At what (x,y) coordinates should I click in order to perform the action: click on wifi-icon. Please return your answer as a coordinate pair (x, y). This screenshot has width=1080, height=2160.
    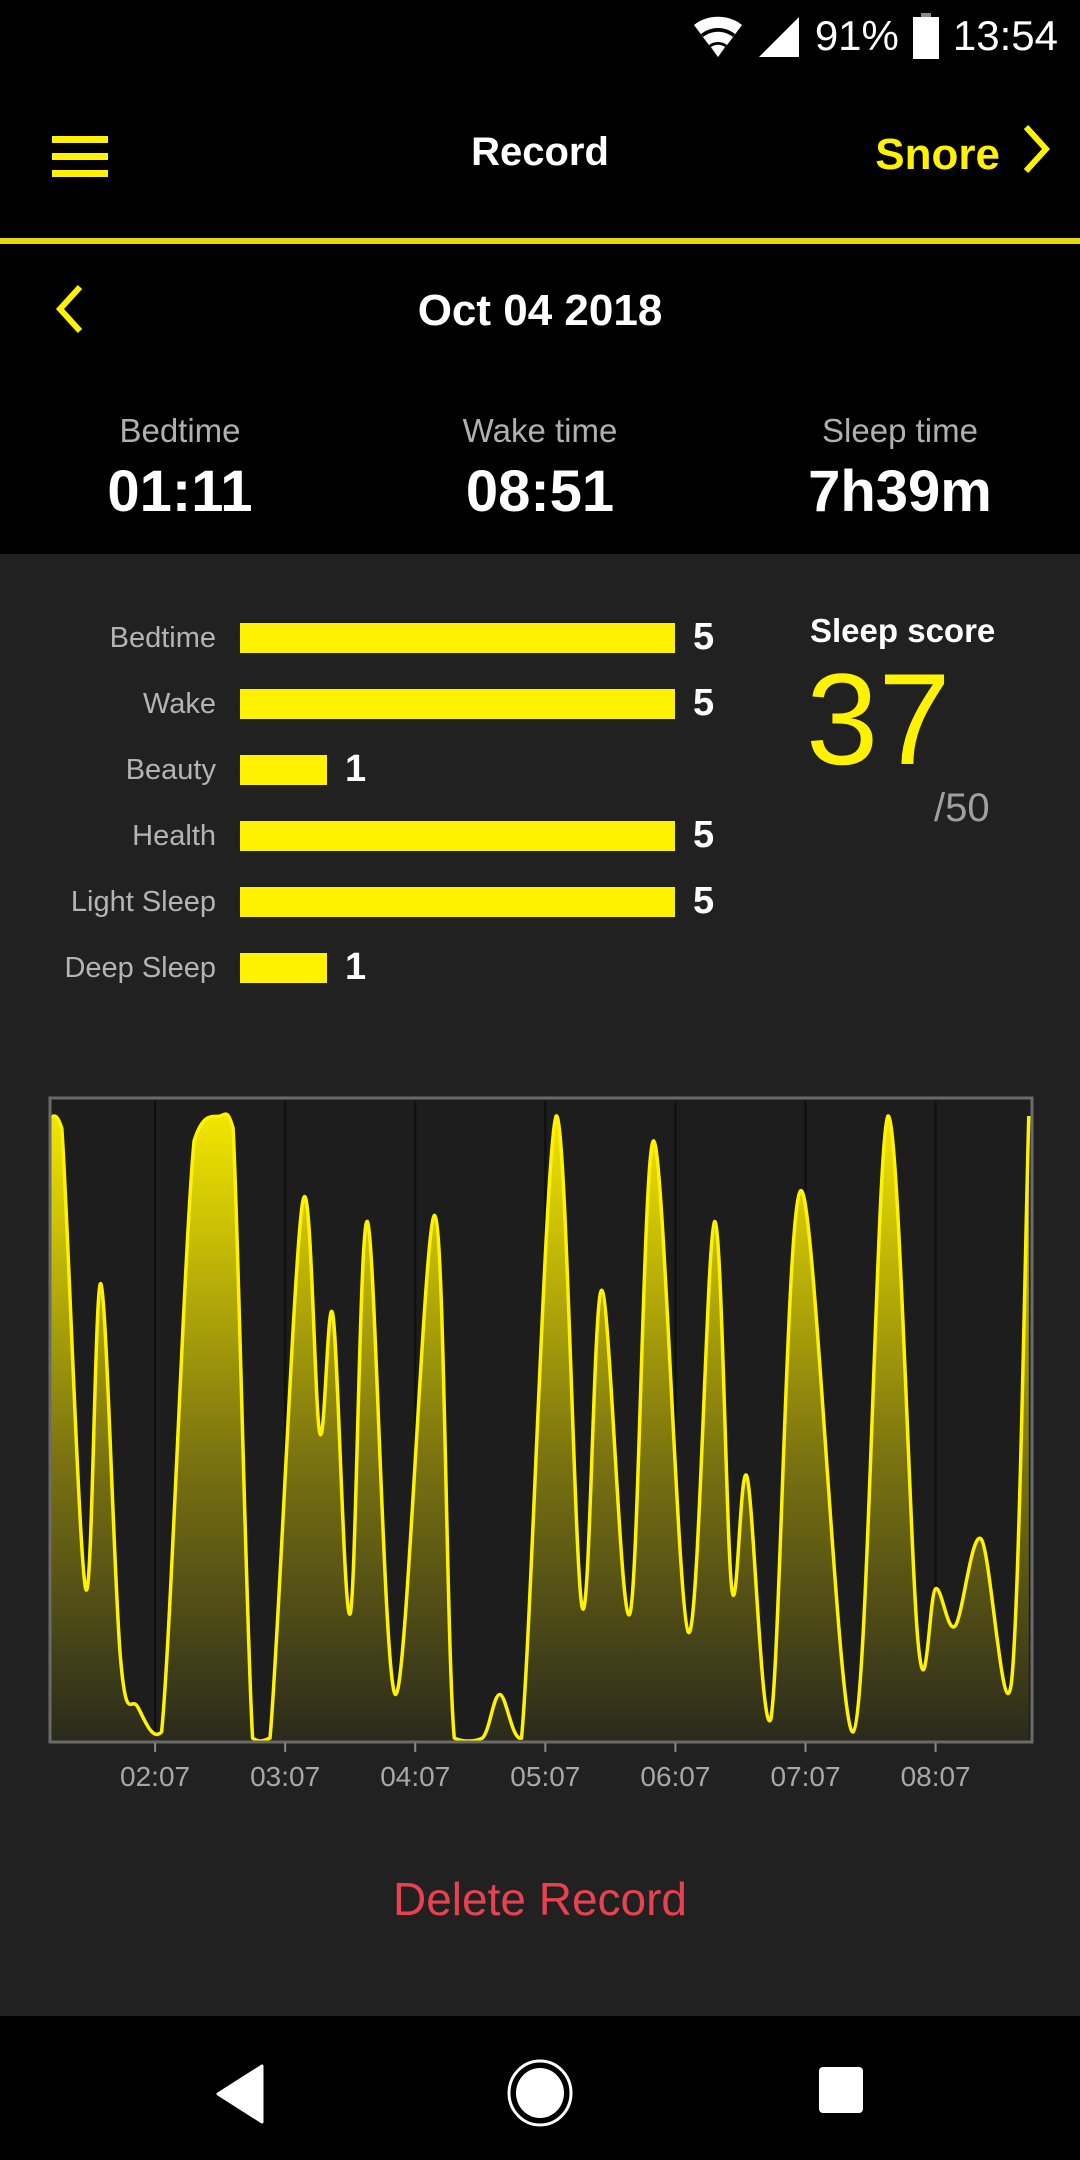
    Looking at the image, I should click on (718, 36).